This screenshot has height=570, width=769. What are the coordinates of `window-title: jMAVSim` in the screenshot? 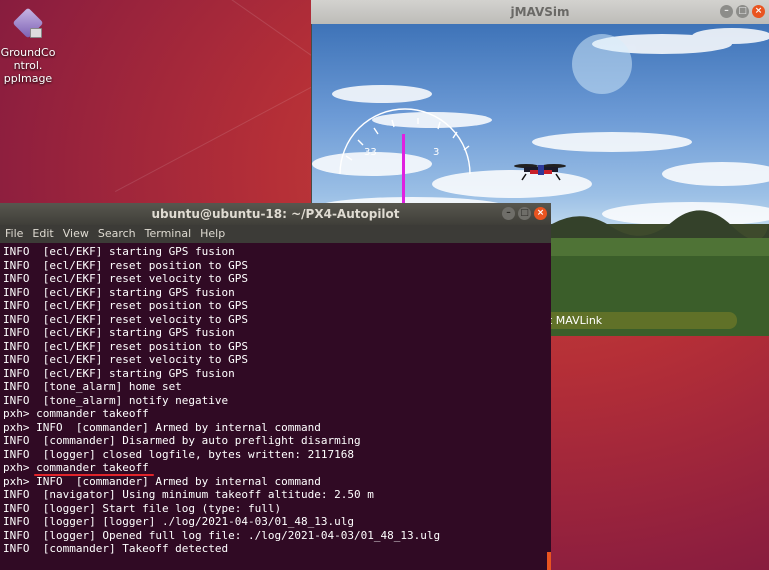 It's located at (540, 12).